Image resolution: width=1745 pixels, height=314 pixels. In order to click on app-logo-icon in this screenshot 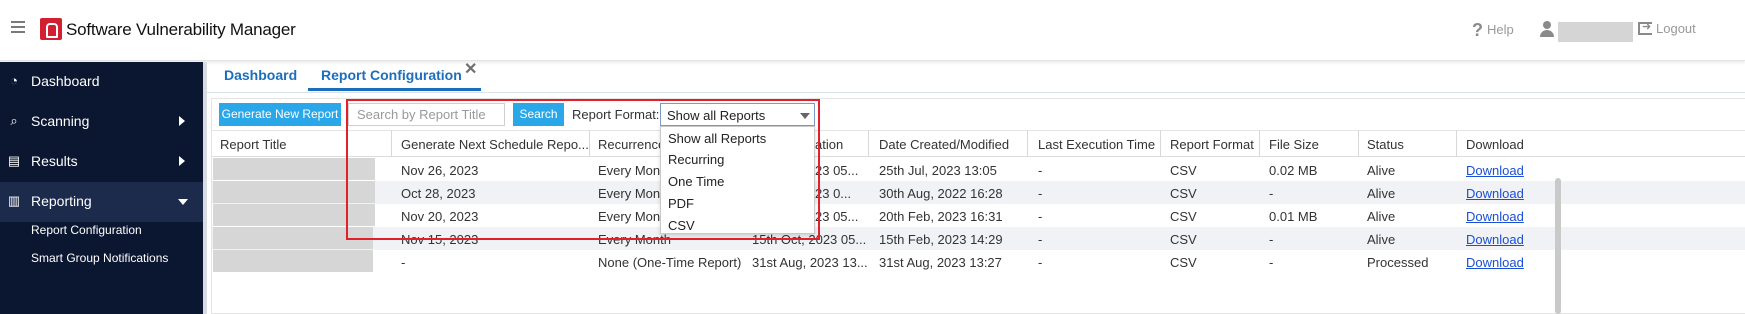, I will do `click(51, 29)`.